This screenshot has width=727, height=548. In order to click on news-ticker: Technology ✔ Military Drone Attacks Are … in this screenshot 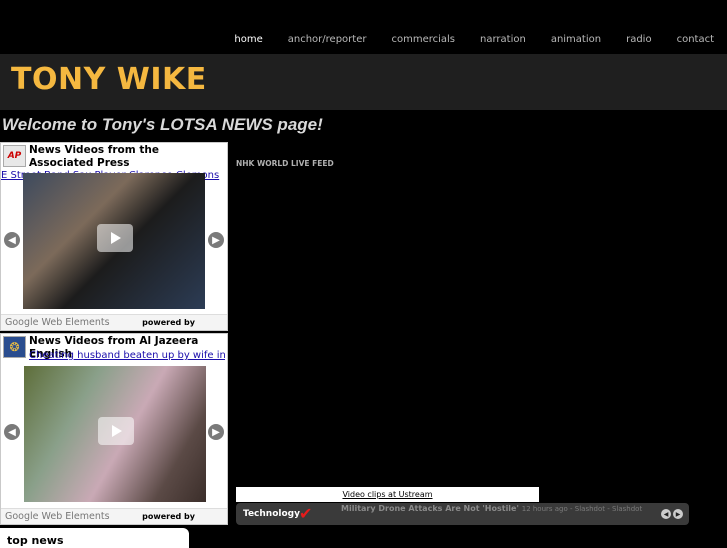, I will do `click(462, 514)`.